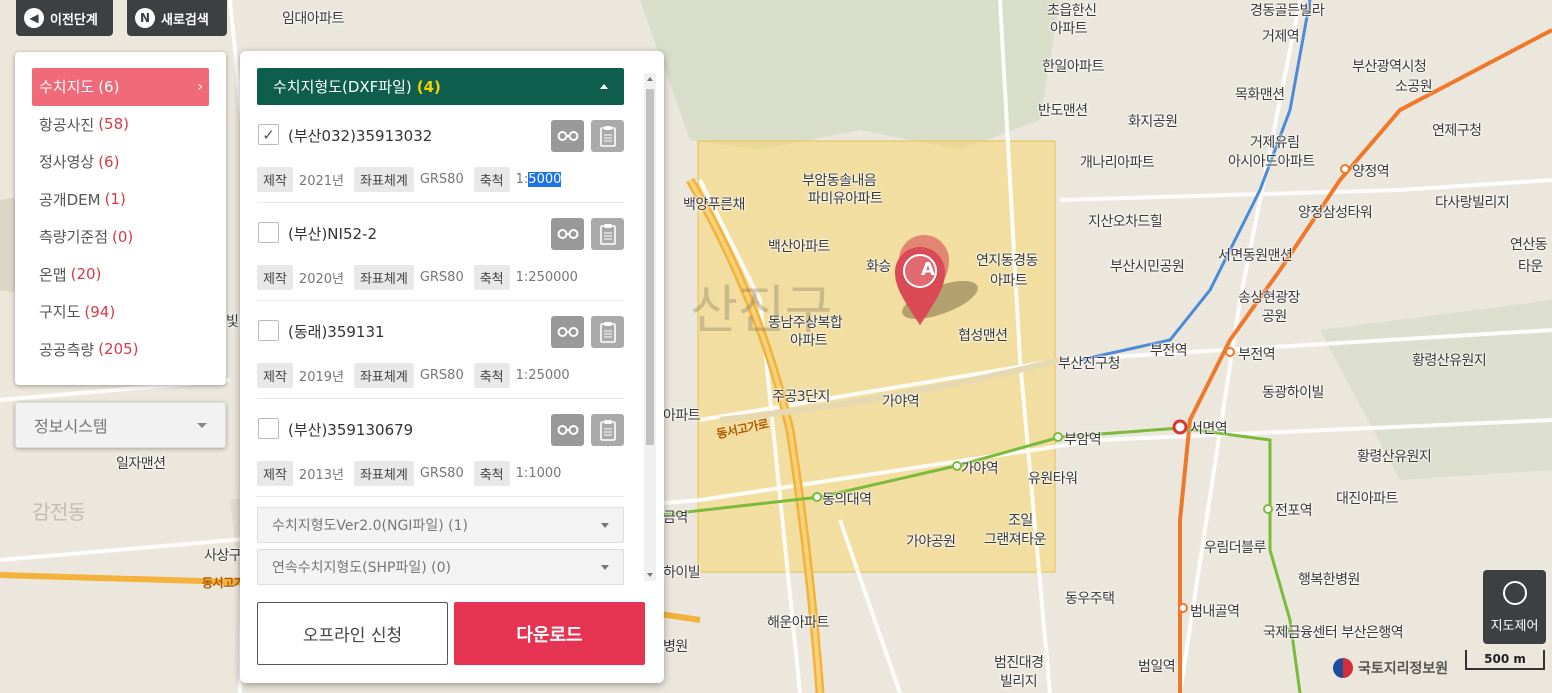 This screenshot has height=693, width=1552. What do you see at coordinates (120, 312) in the screenshot?
I see `category-item-old-map: 구지도 (94)` at bounding box center [120, 312].